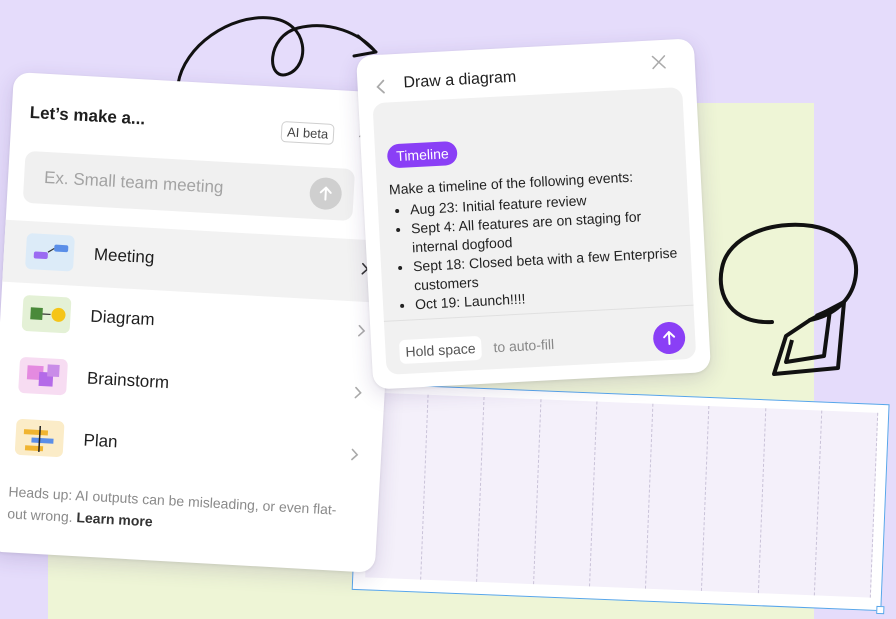 This screenshot has height=619, width=896. I want to click on prompt-input: Ex. Small team meeting, so click(189, 186).